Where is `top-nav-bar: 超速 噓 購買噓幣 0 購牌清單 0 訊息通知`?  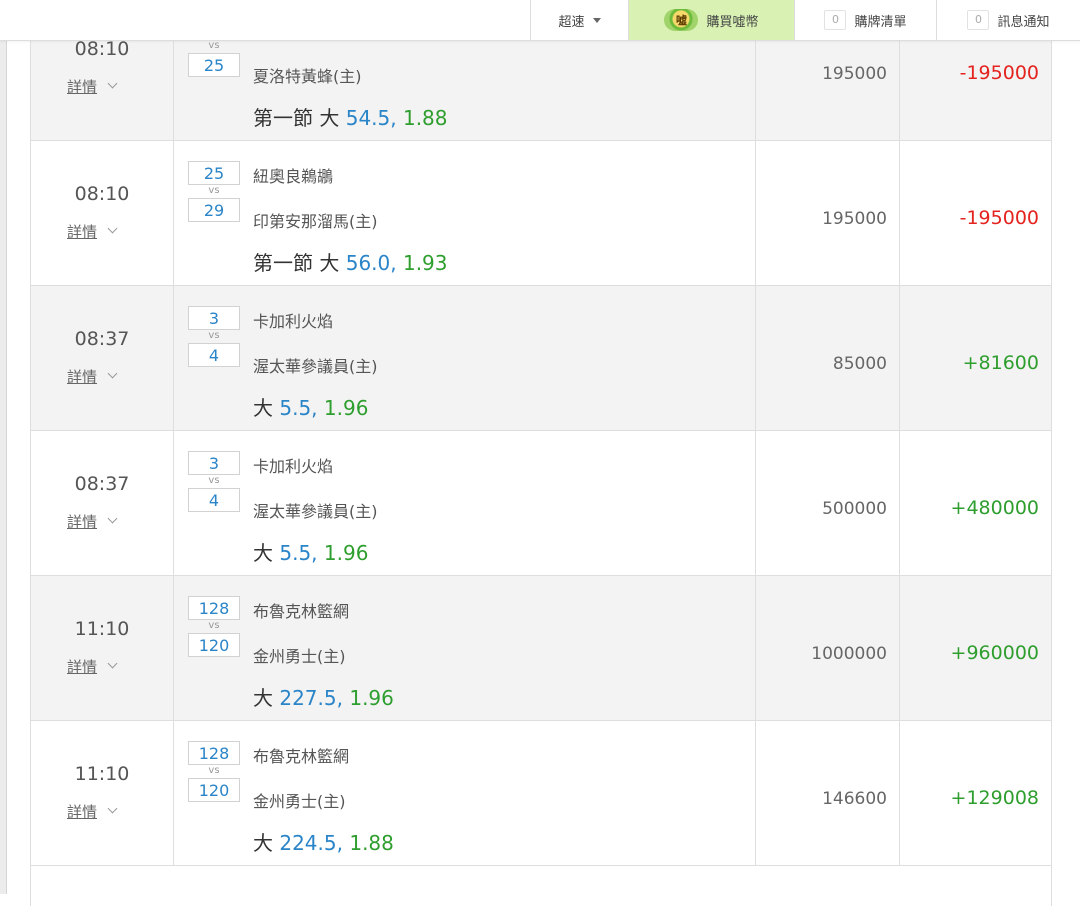 top-nav-bar: 超速 噓 購買噓幣 0 購牌清單 0 訊息通知 is located at coordinates (540, 20).